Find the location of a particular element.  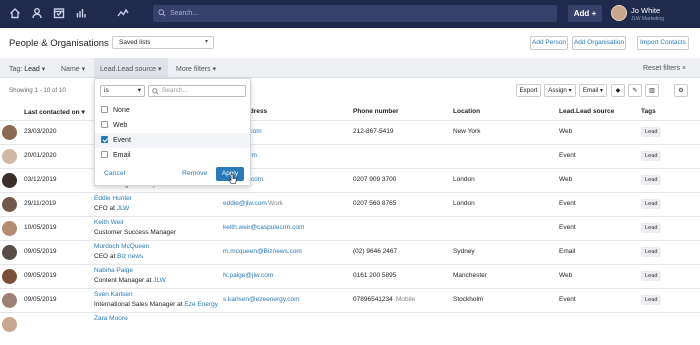

contact-job-title: CEO at Biz news is located at coordinates (118, 256).